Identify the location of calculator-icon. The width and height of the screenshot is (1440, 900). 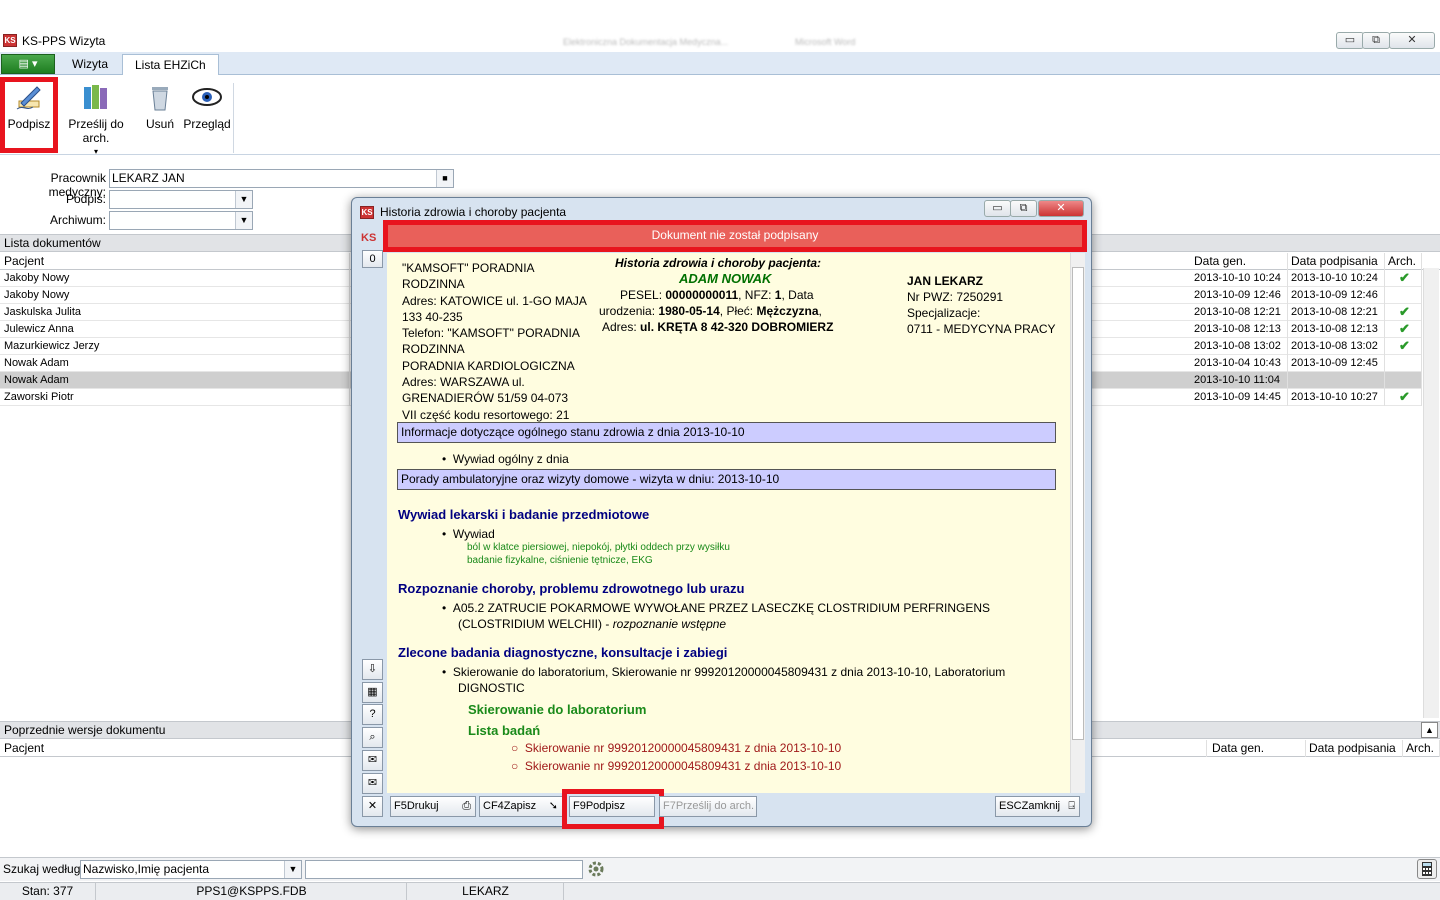
(1427, 869).